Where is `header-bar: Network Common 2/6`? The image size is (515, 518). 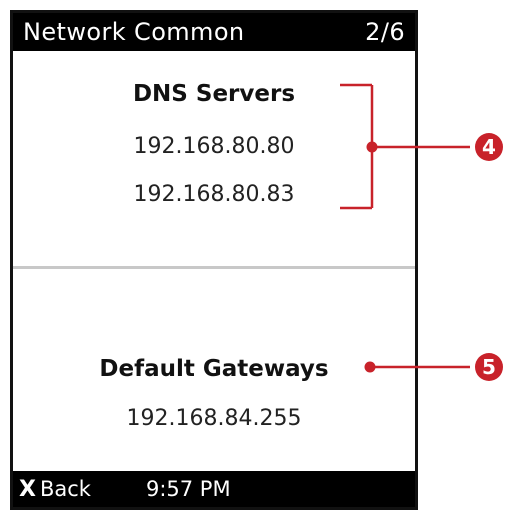
header-bar: Network Common 2/6 is located at coordinates (214, 32).